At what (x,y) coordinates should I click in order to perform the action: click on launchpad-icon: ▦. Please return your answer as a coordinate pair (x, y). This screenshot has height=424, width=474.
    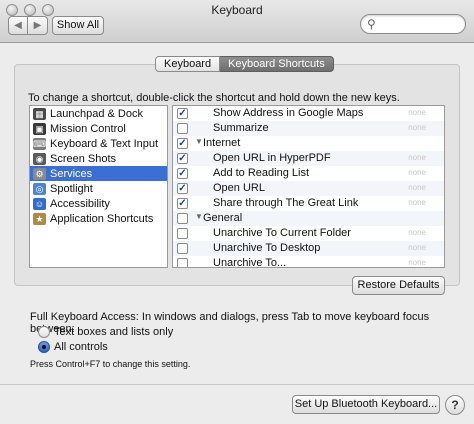
    Looking at the image, I should click on (39, 113).